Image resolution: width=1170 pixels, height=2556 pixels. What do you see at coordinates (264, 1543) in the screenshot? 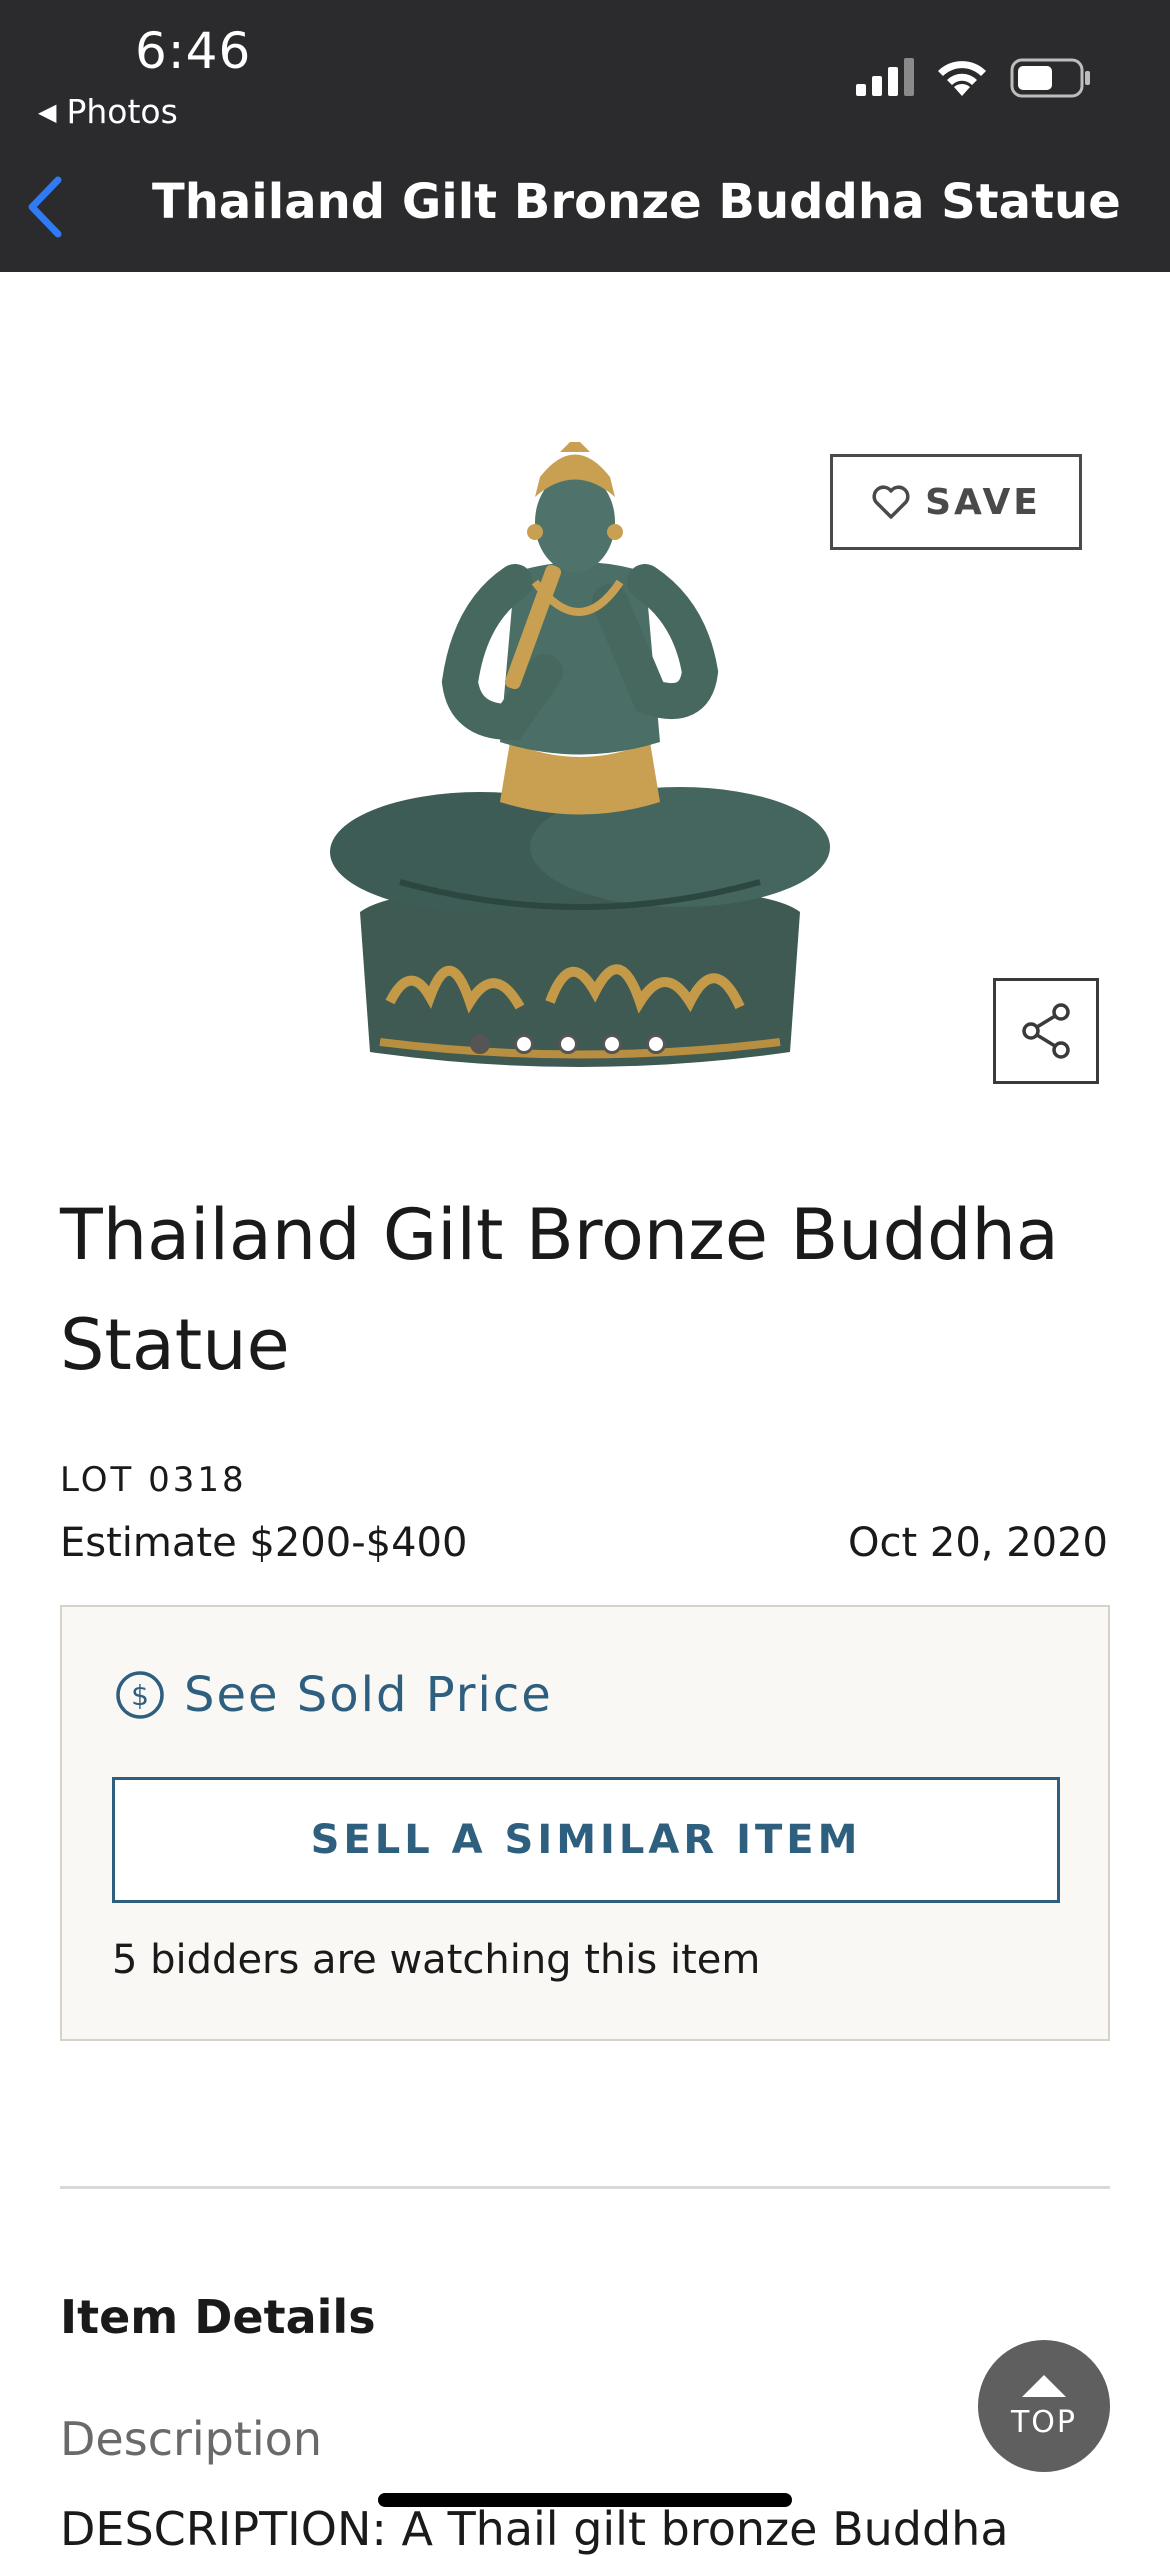
I see `estimate: Estimate $200-$400` at bounding box center [264, 1543].